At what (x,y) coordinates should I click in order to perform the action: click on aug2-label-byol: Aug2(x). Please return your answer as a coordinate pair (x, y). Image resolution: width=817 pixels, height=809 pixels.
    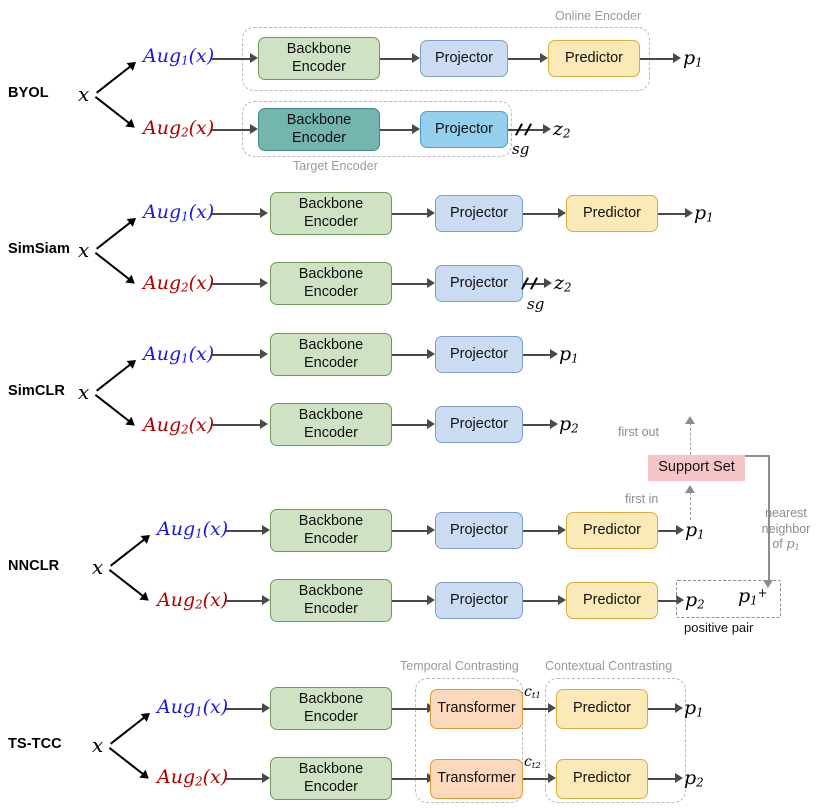
    Looking at the image, I should click on (179, 128).